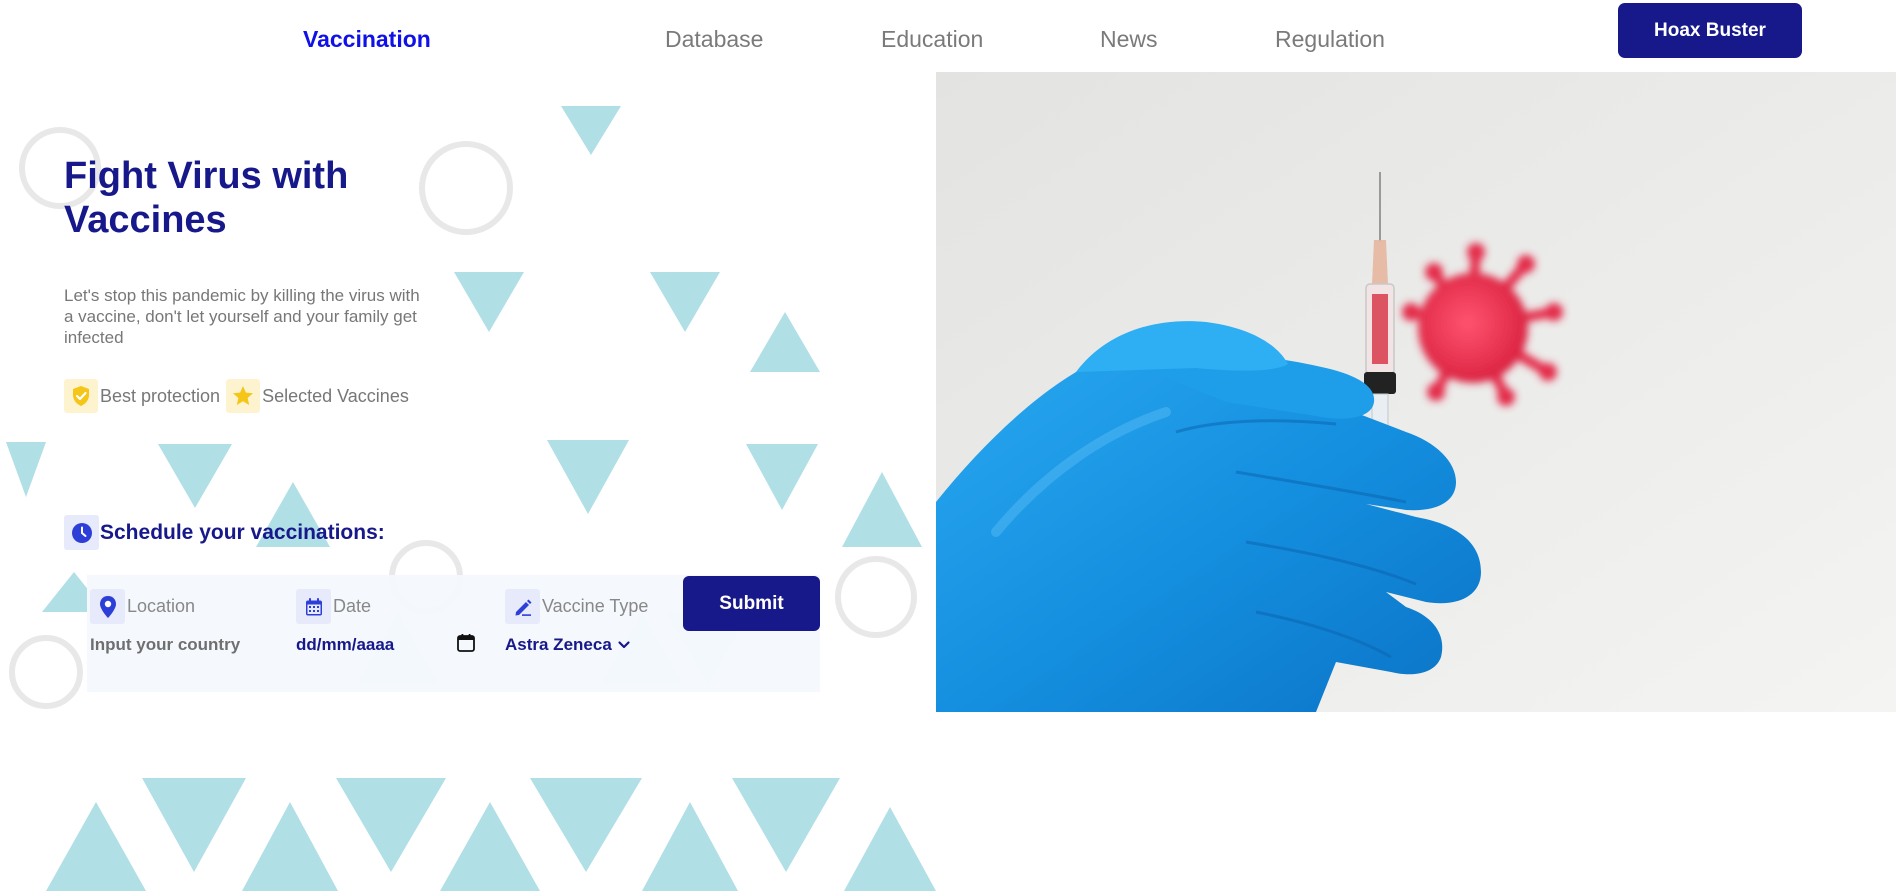 The width and height of the screenshot is (1896, 891). I want to click on date-field: Date, so click(333, 606).